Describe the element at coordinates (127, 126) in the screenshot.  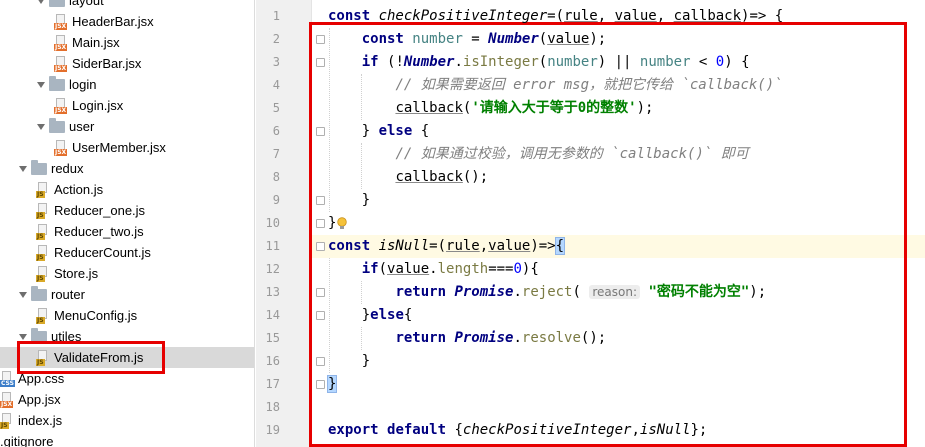
I see `tree-folder: user` at that location.